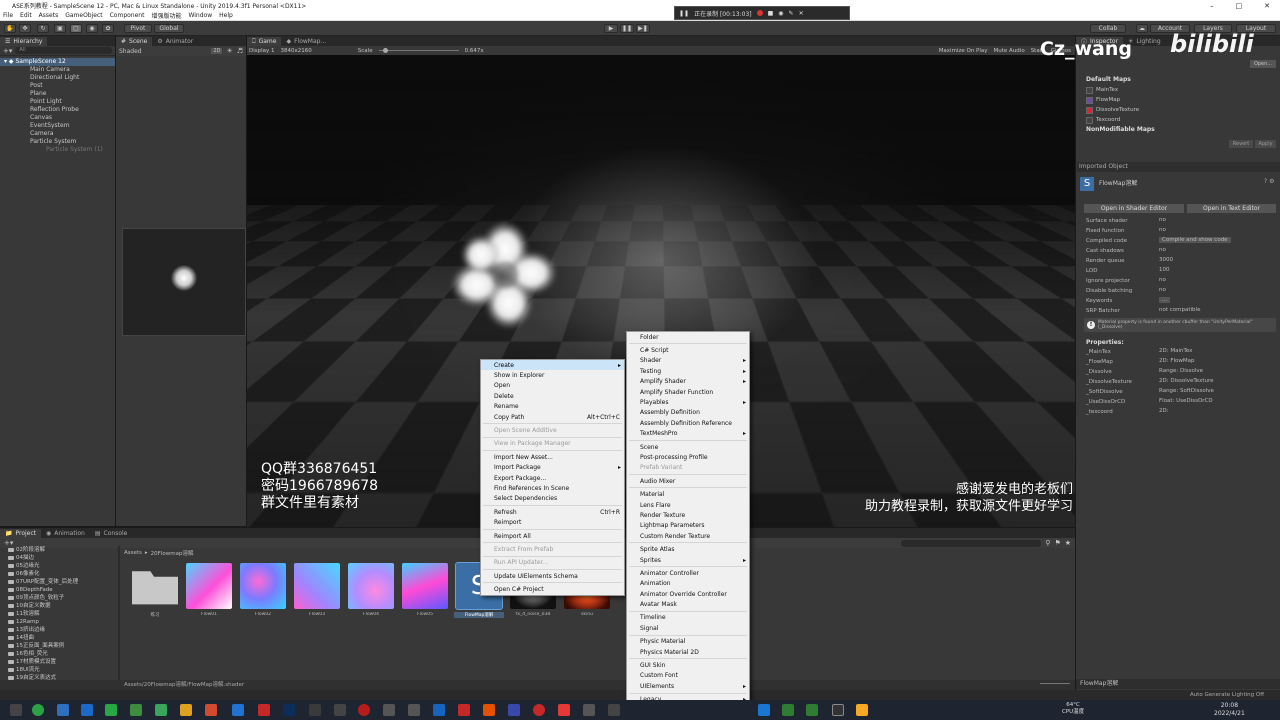 Image resolution: width=1280 pixels, height=720 pixels. Describe the element at coordinates (552, 365) in the screenshot. I see `menu-item: Create ▸` at that location.